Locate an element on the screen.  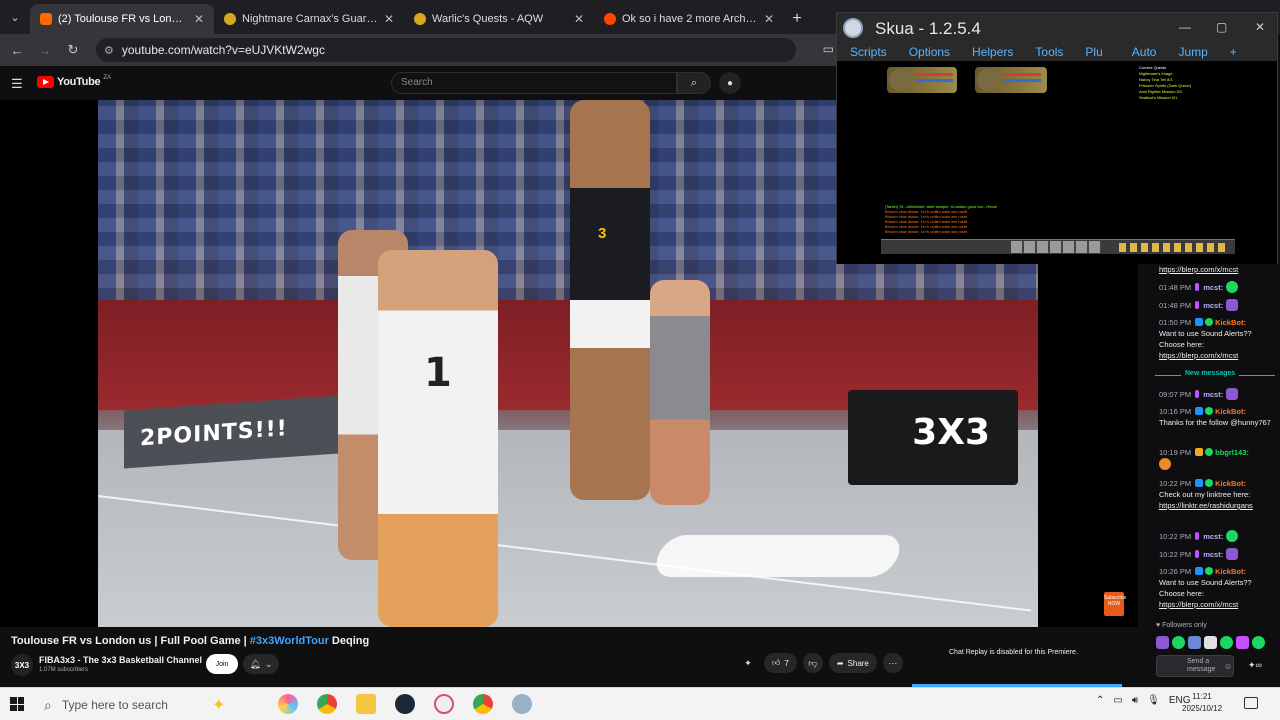
like-button: 👍︎ 7 is located at coordinates (780, 663).